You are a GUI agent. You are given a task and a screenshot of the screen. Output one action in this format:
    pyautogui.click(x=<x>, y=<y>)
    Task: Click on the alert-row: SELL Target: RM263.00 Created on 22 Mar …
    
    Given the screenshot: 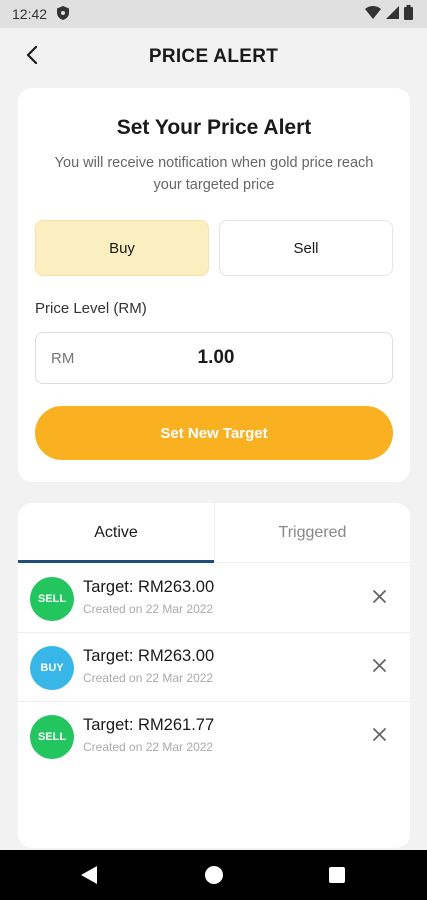 What is the action you would take?
    pyautogui.click(x=214, y=598)
    